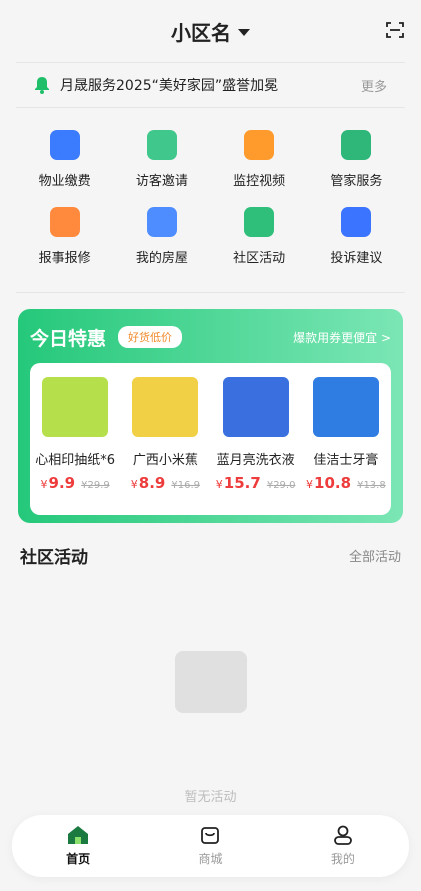 This screenshot has height=891, width=421. I want to click on original-price-value: 13.8, so click(374, 485).